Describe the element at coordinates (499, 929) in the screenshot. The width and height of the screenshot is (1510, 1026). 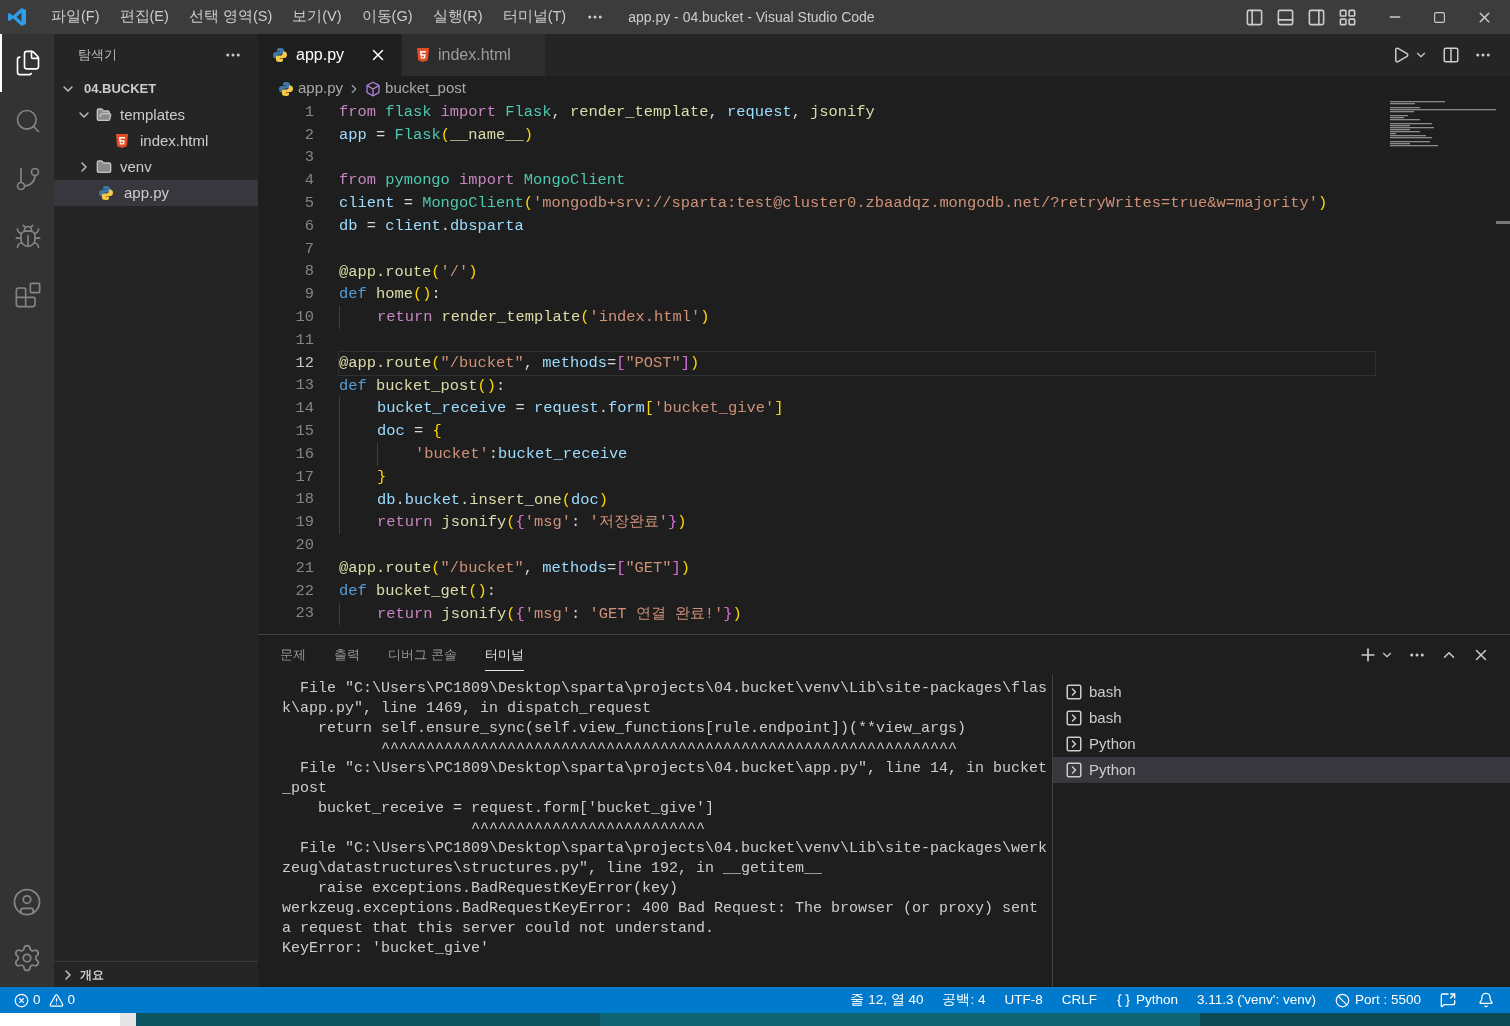
I see `terminal-line: a request that this server could not understand.` at that location.